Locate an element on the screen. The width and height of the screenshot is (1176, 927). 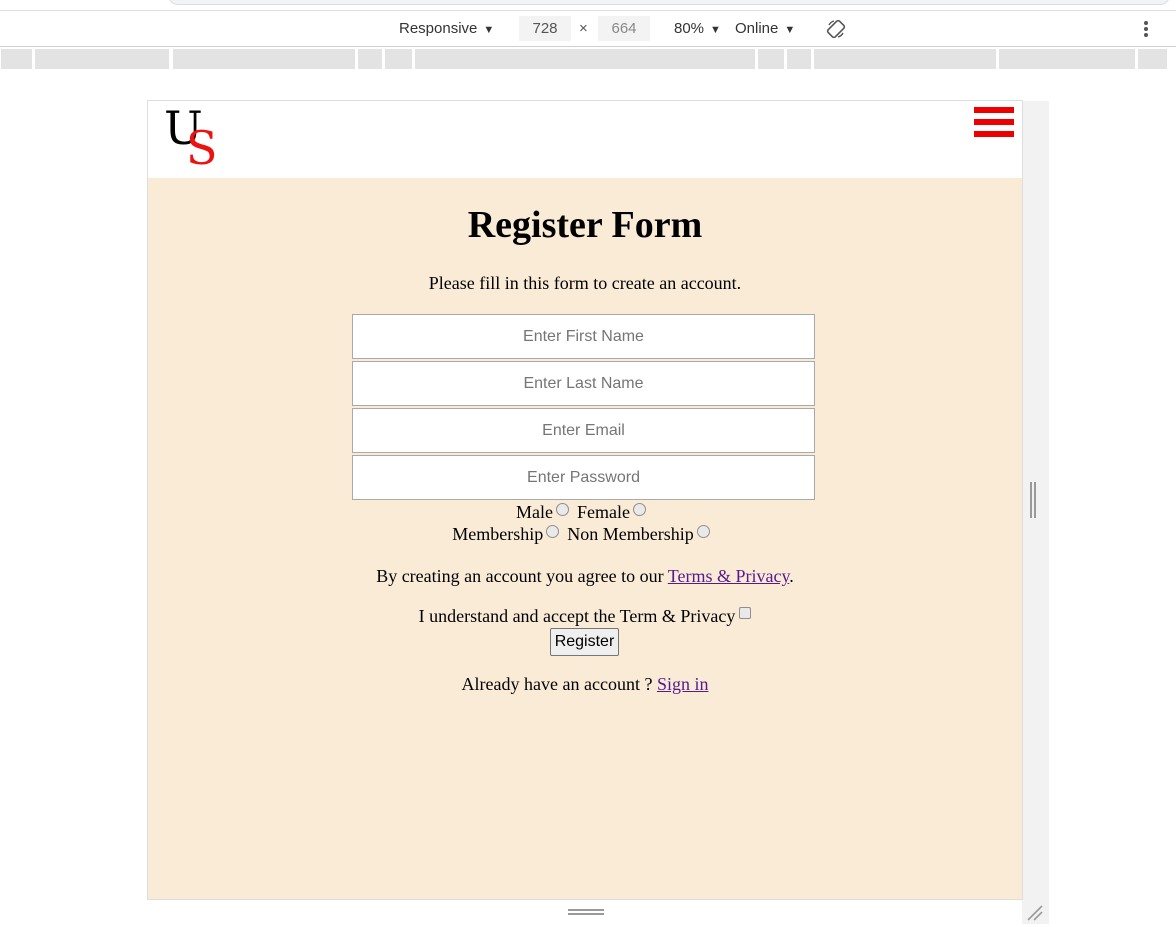
last-name-input is located at coordinates (583, 383).